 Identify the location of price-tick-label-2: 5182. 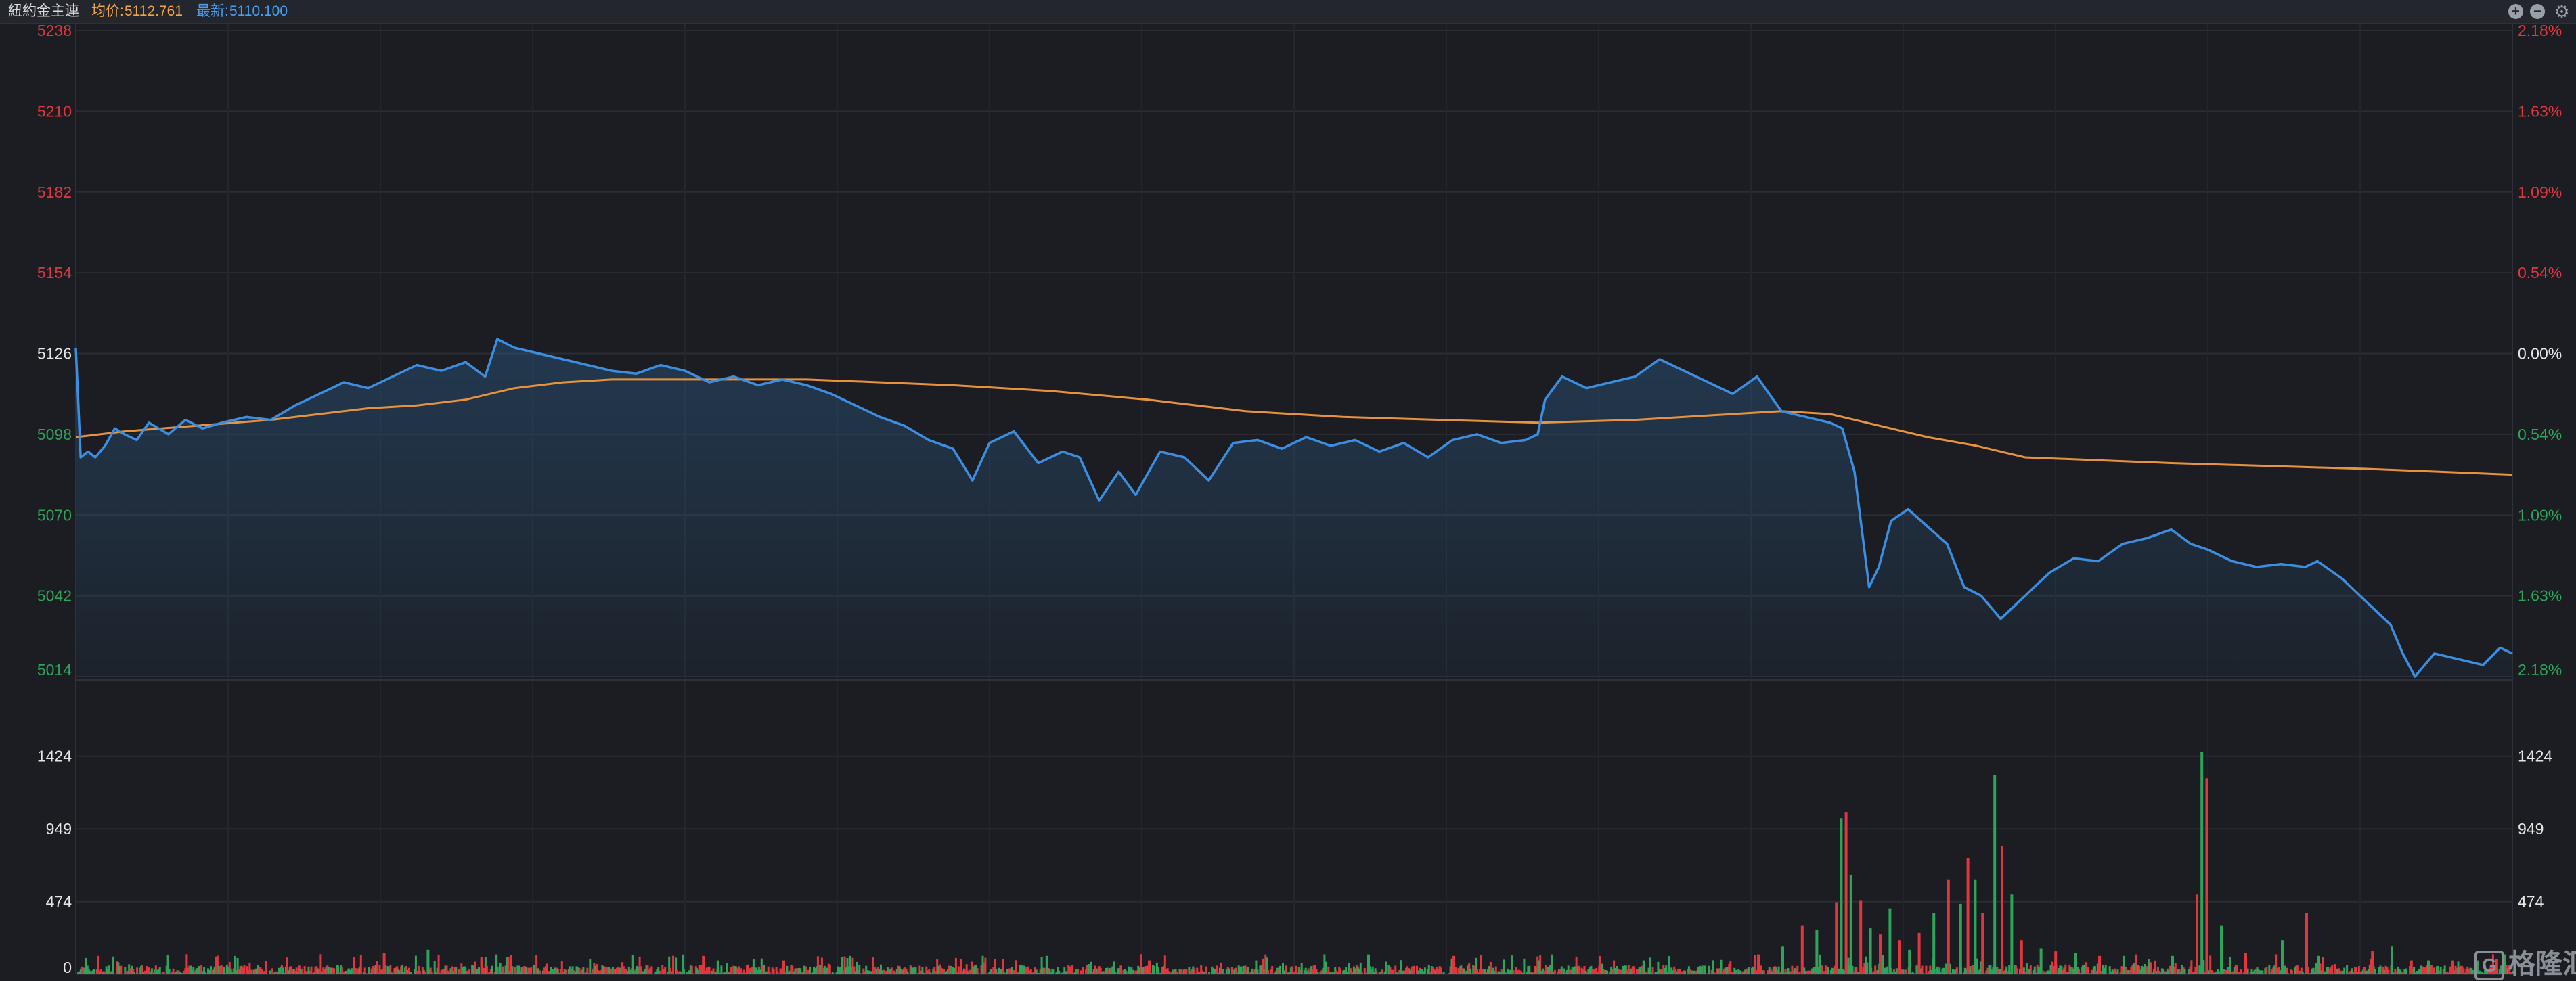
(54, 192).